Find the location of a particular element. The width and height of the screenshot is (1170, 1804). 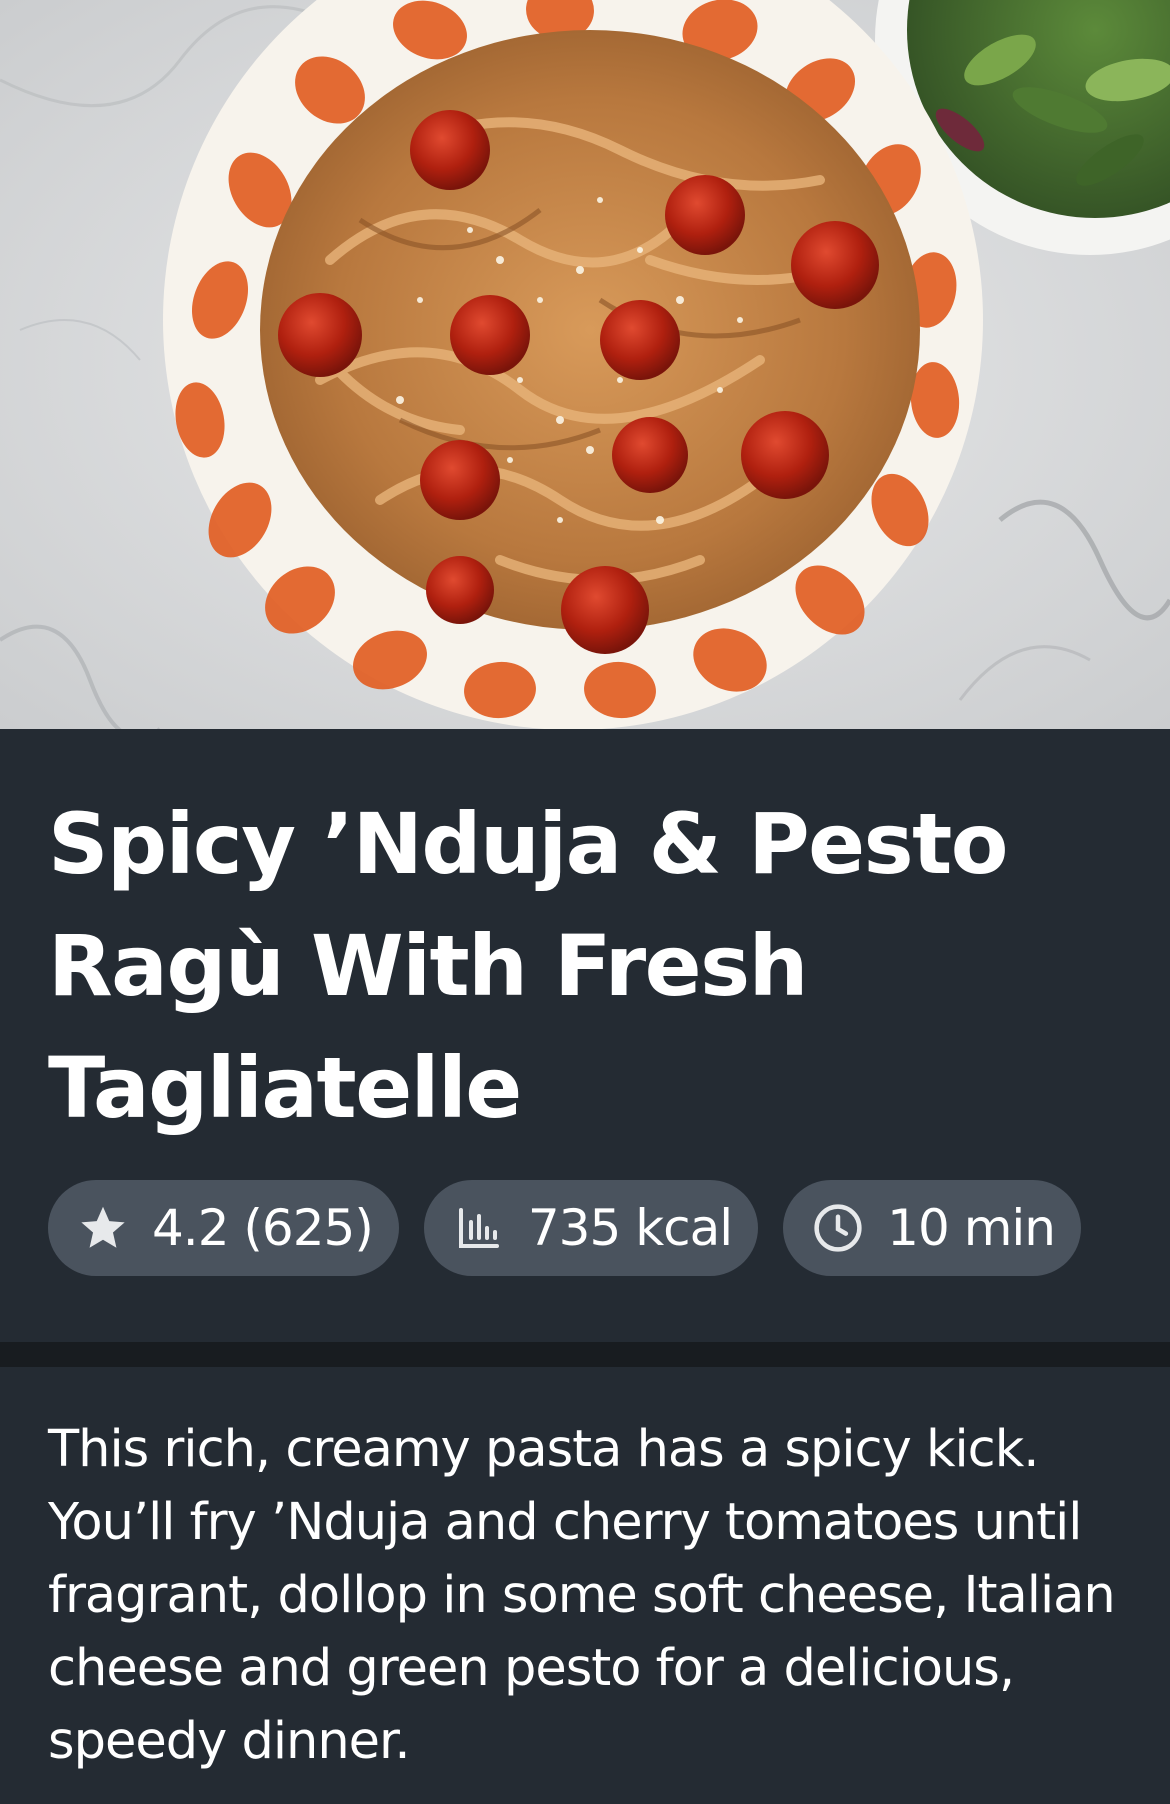

recipe-stats-row: 4.2 (625) 735 kcal 10 min is located at coordinates (564, 1228).